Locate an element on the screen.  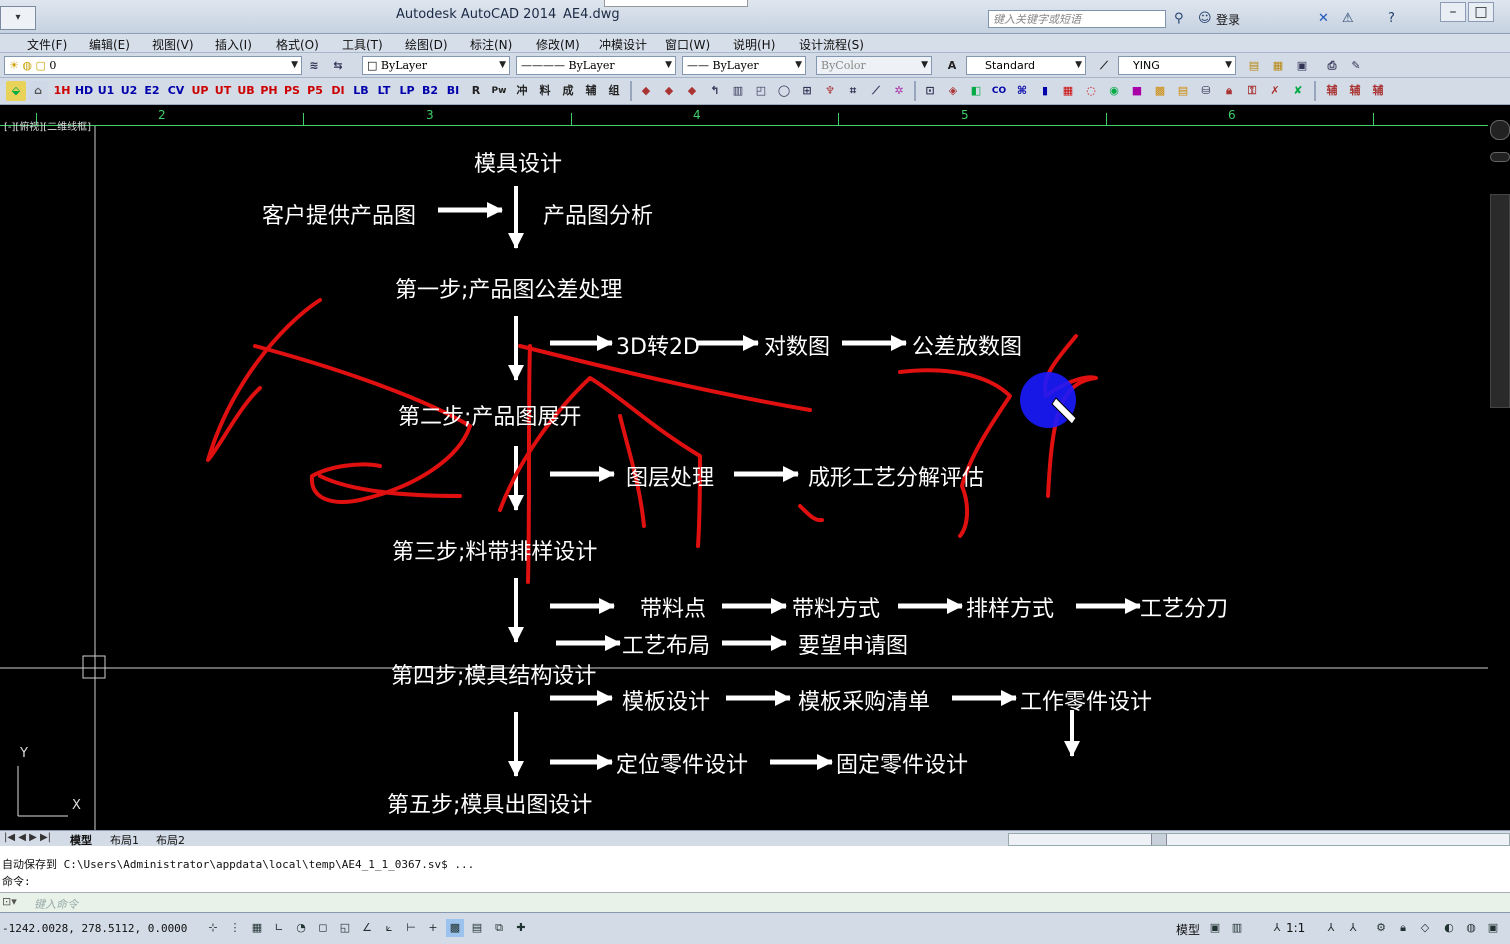
3d-object-snap-icon: ◱ is located at coordinates (345, 928).